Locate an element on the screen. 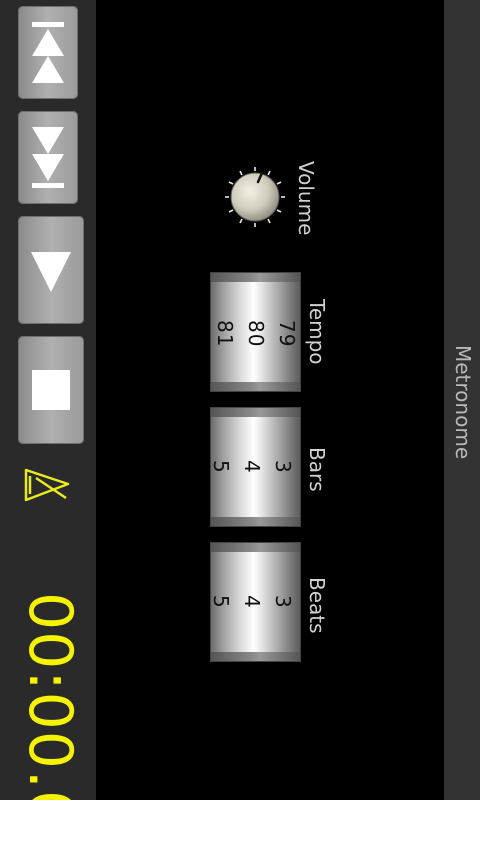 The height and width of the screenshot is (854, 480). blank-area is located at coordinates (240, 827).